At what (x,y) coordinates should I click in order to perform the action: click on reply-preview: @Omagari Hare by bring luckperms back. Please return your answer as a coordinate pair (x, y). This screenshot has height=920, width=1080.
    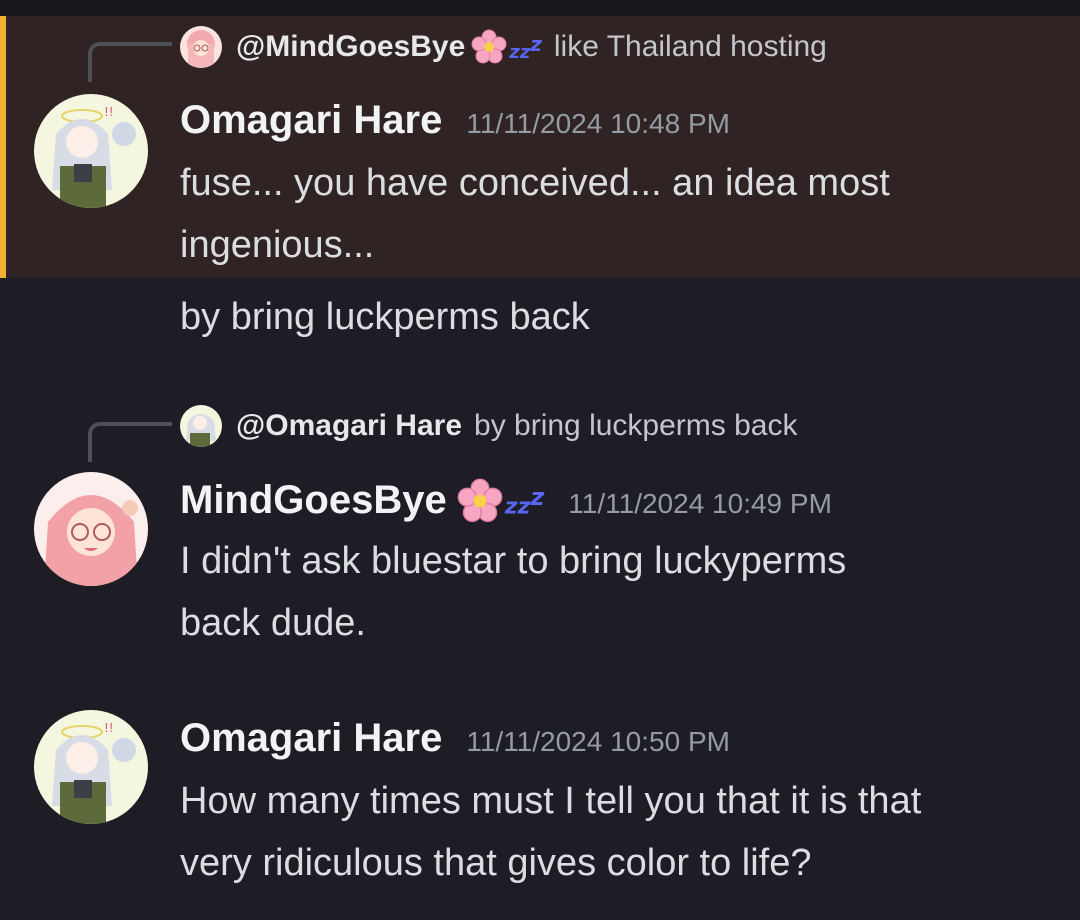
    Looking at the image, I should click on (488, 426).